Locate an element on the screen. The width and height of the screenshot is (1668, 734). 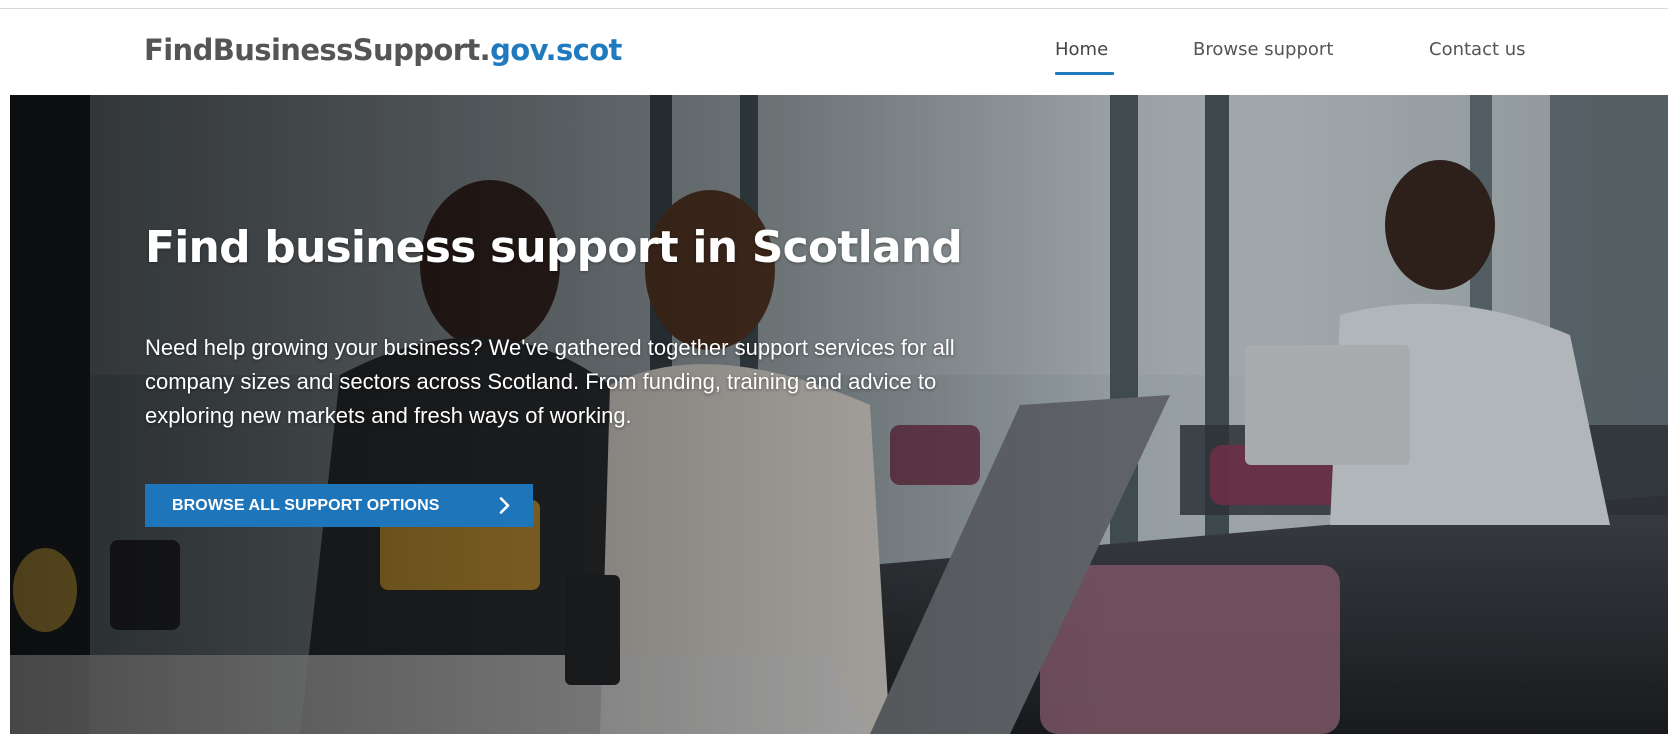
nav-home-active-indicator is located at coordinates (1084, 57).